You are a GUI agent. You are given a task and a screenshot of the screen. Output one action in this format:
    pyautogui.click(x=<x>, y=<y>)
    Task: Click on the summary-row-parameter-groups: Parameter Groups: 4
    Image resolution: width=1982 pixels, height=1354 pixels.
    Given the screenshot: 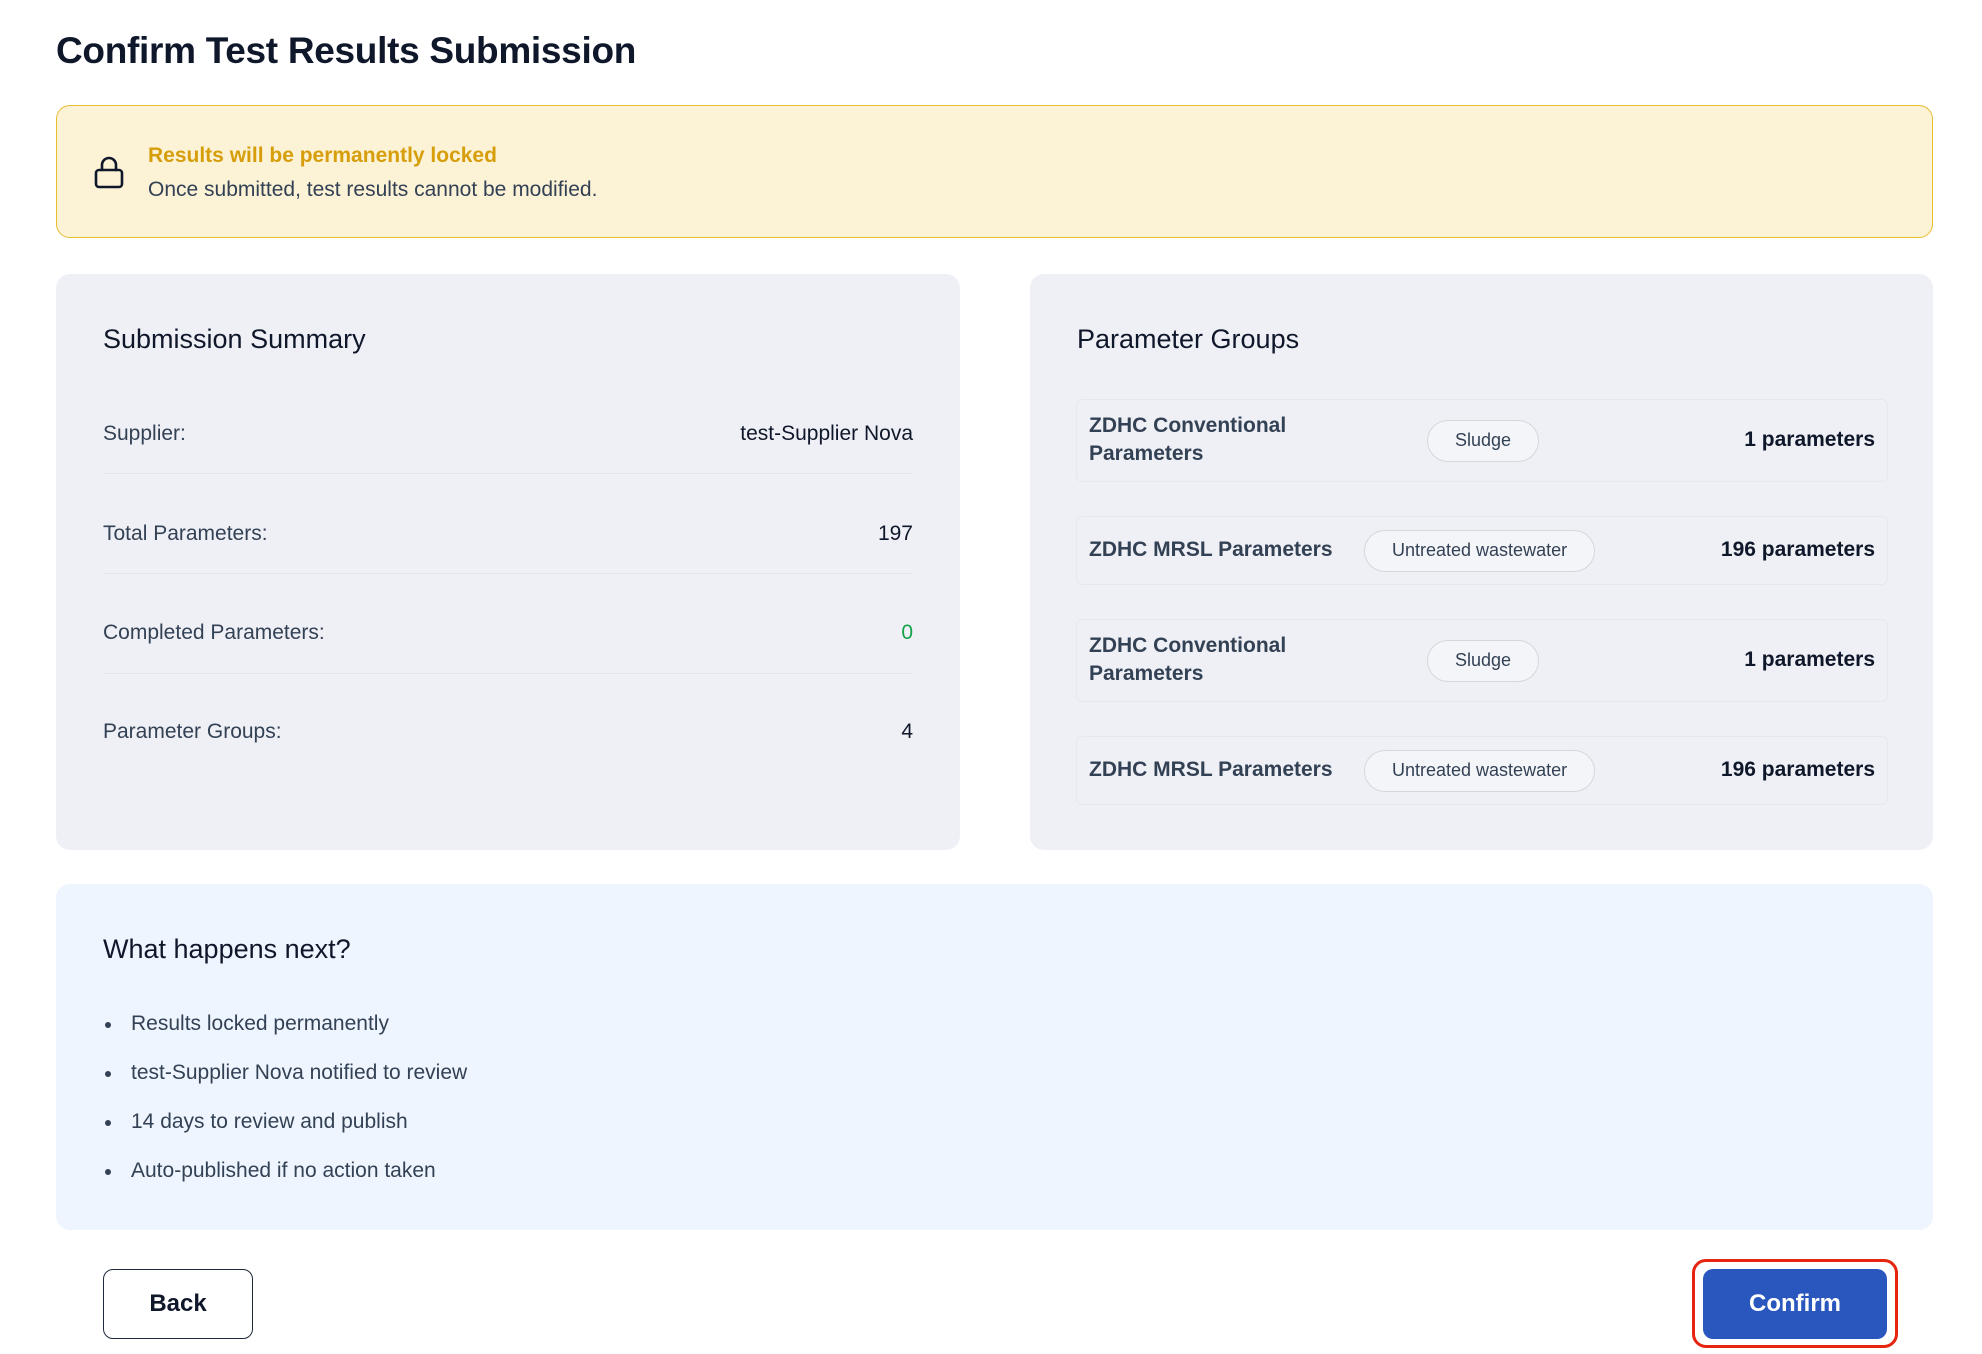 What is the action you would take?
    pyautogui.click(x=508, y=724)
    